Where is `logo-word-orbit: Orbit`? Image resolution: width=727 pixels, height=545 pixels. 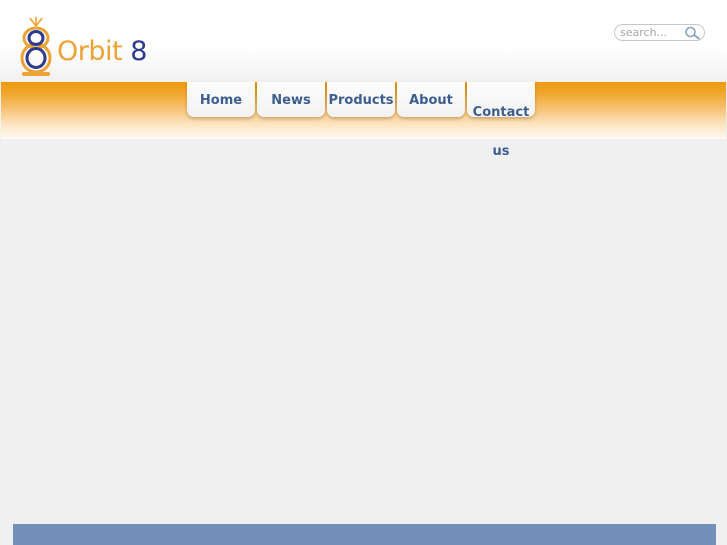
logo-word-orbit: Orbit is located at coordinates (90, 51).